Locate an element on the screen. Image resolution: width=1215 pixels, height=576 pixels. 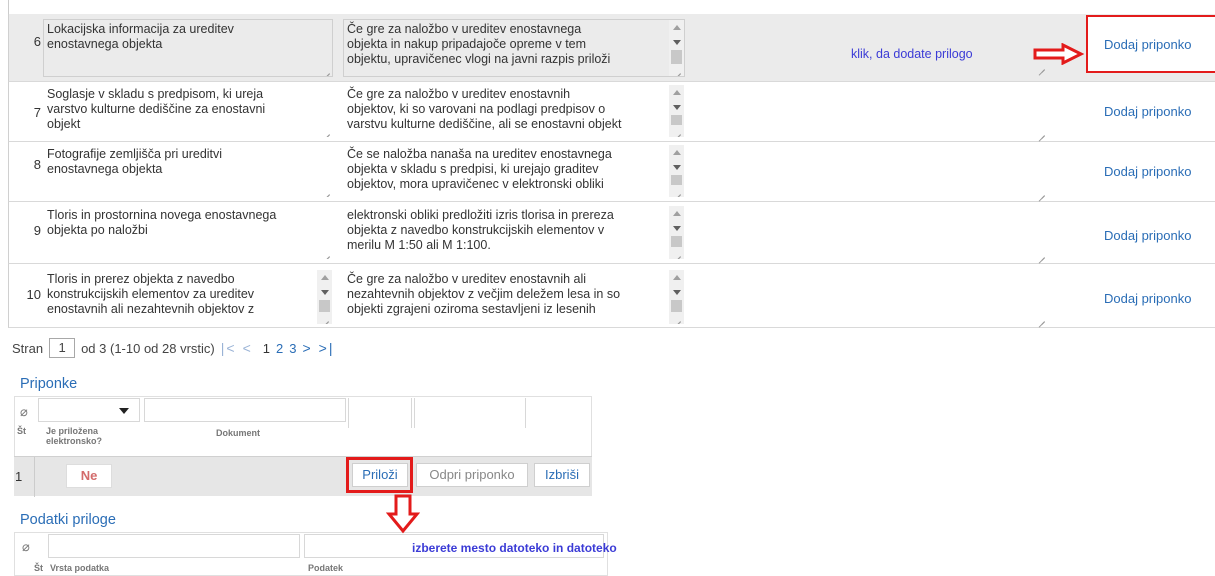
pager-summary: od 3 (1-10 od 28 vrstic) is located at coordinates (148, 348).